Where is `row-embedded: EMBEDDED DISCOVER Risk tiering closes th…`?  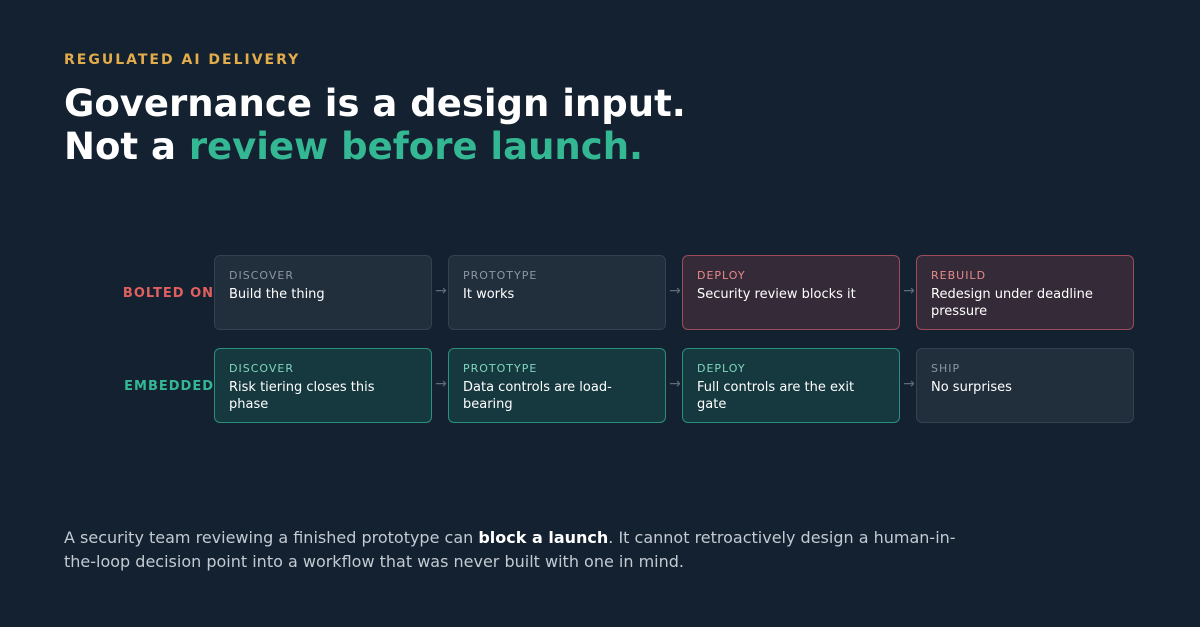 row-embedded: EMBEDDED DISCOVER Risk tiering closes th… is located at coordinates (600, 386).